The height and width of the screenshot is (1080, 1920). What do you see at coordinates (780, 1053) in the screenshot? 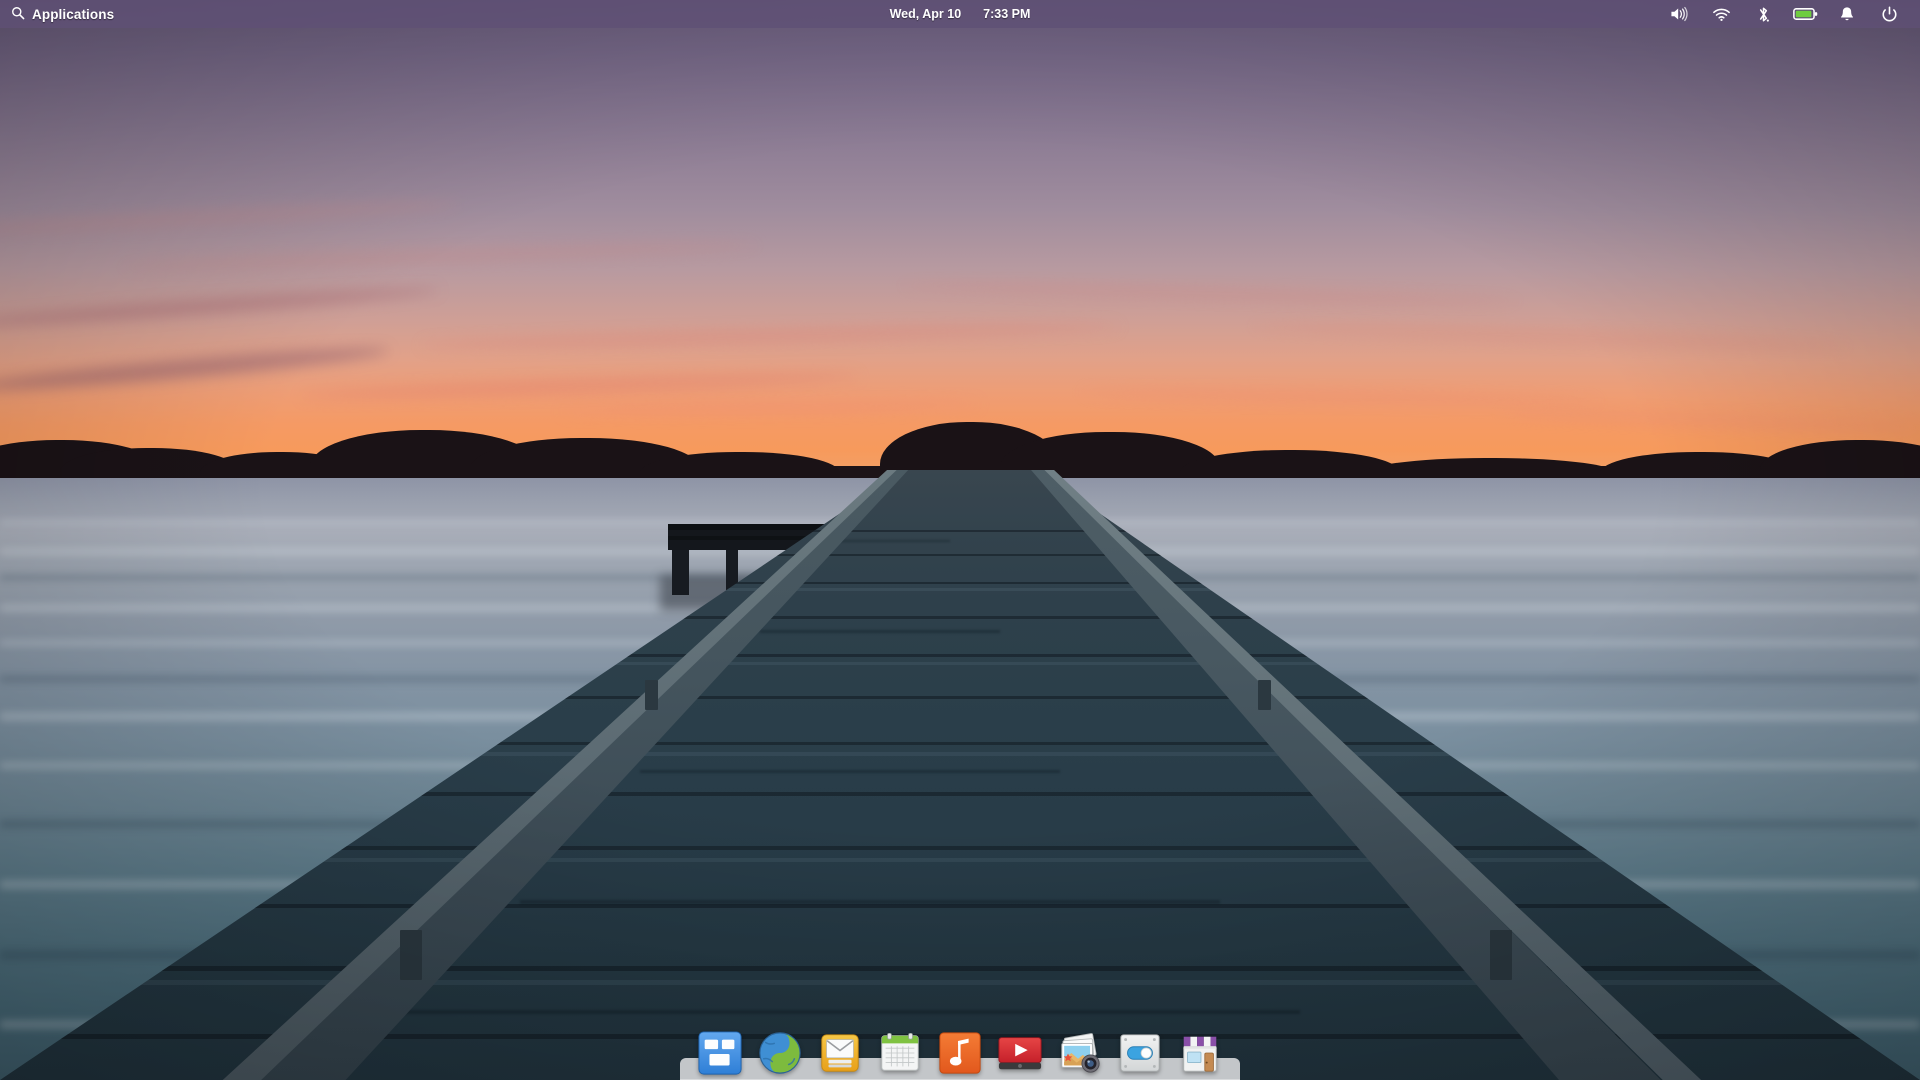
I see `dock-item-web` at bounding box center [780, 1053].